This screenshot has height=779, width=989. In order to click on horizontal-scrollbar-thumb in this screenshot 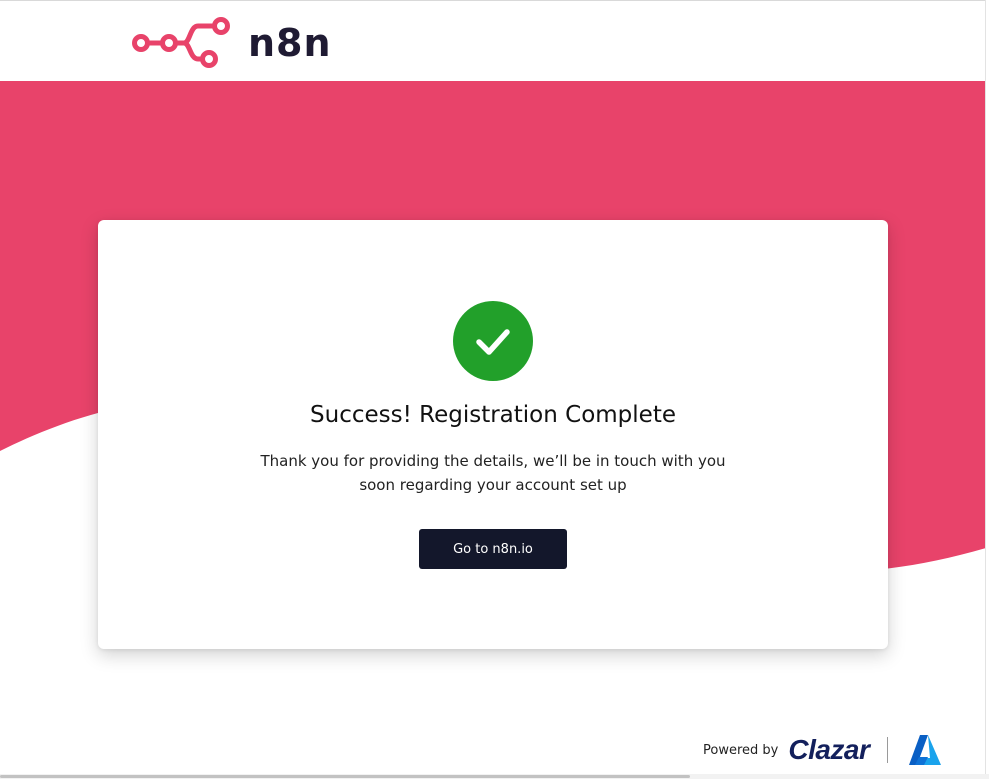, I will do `click(345, 776)`.